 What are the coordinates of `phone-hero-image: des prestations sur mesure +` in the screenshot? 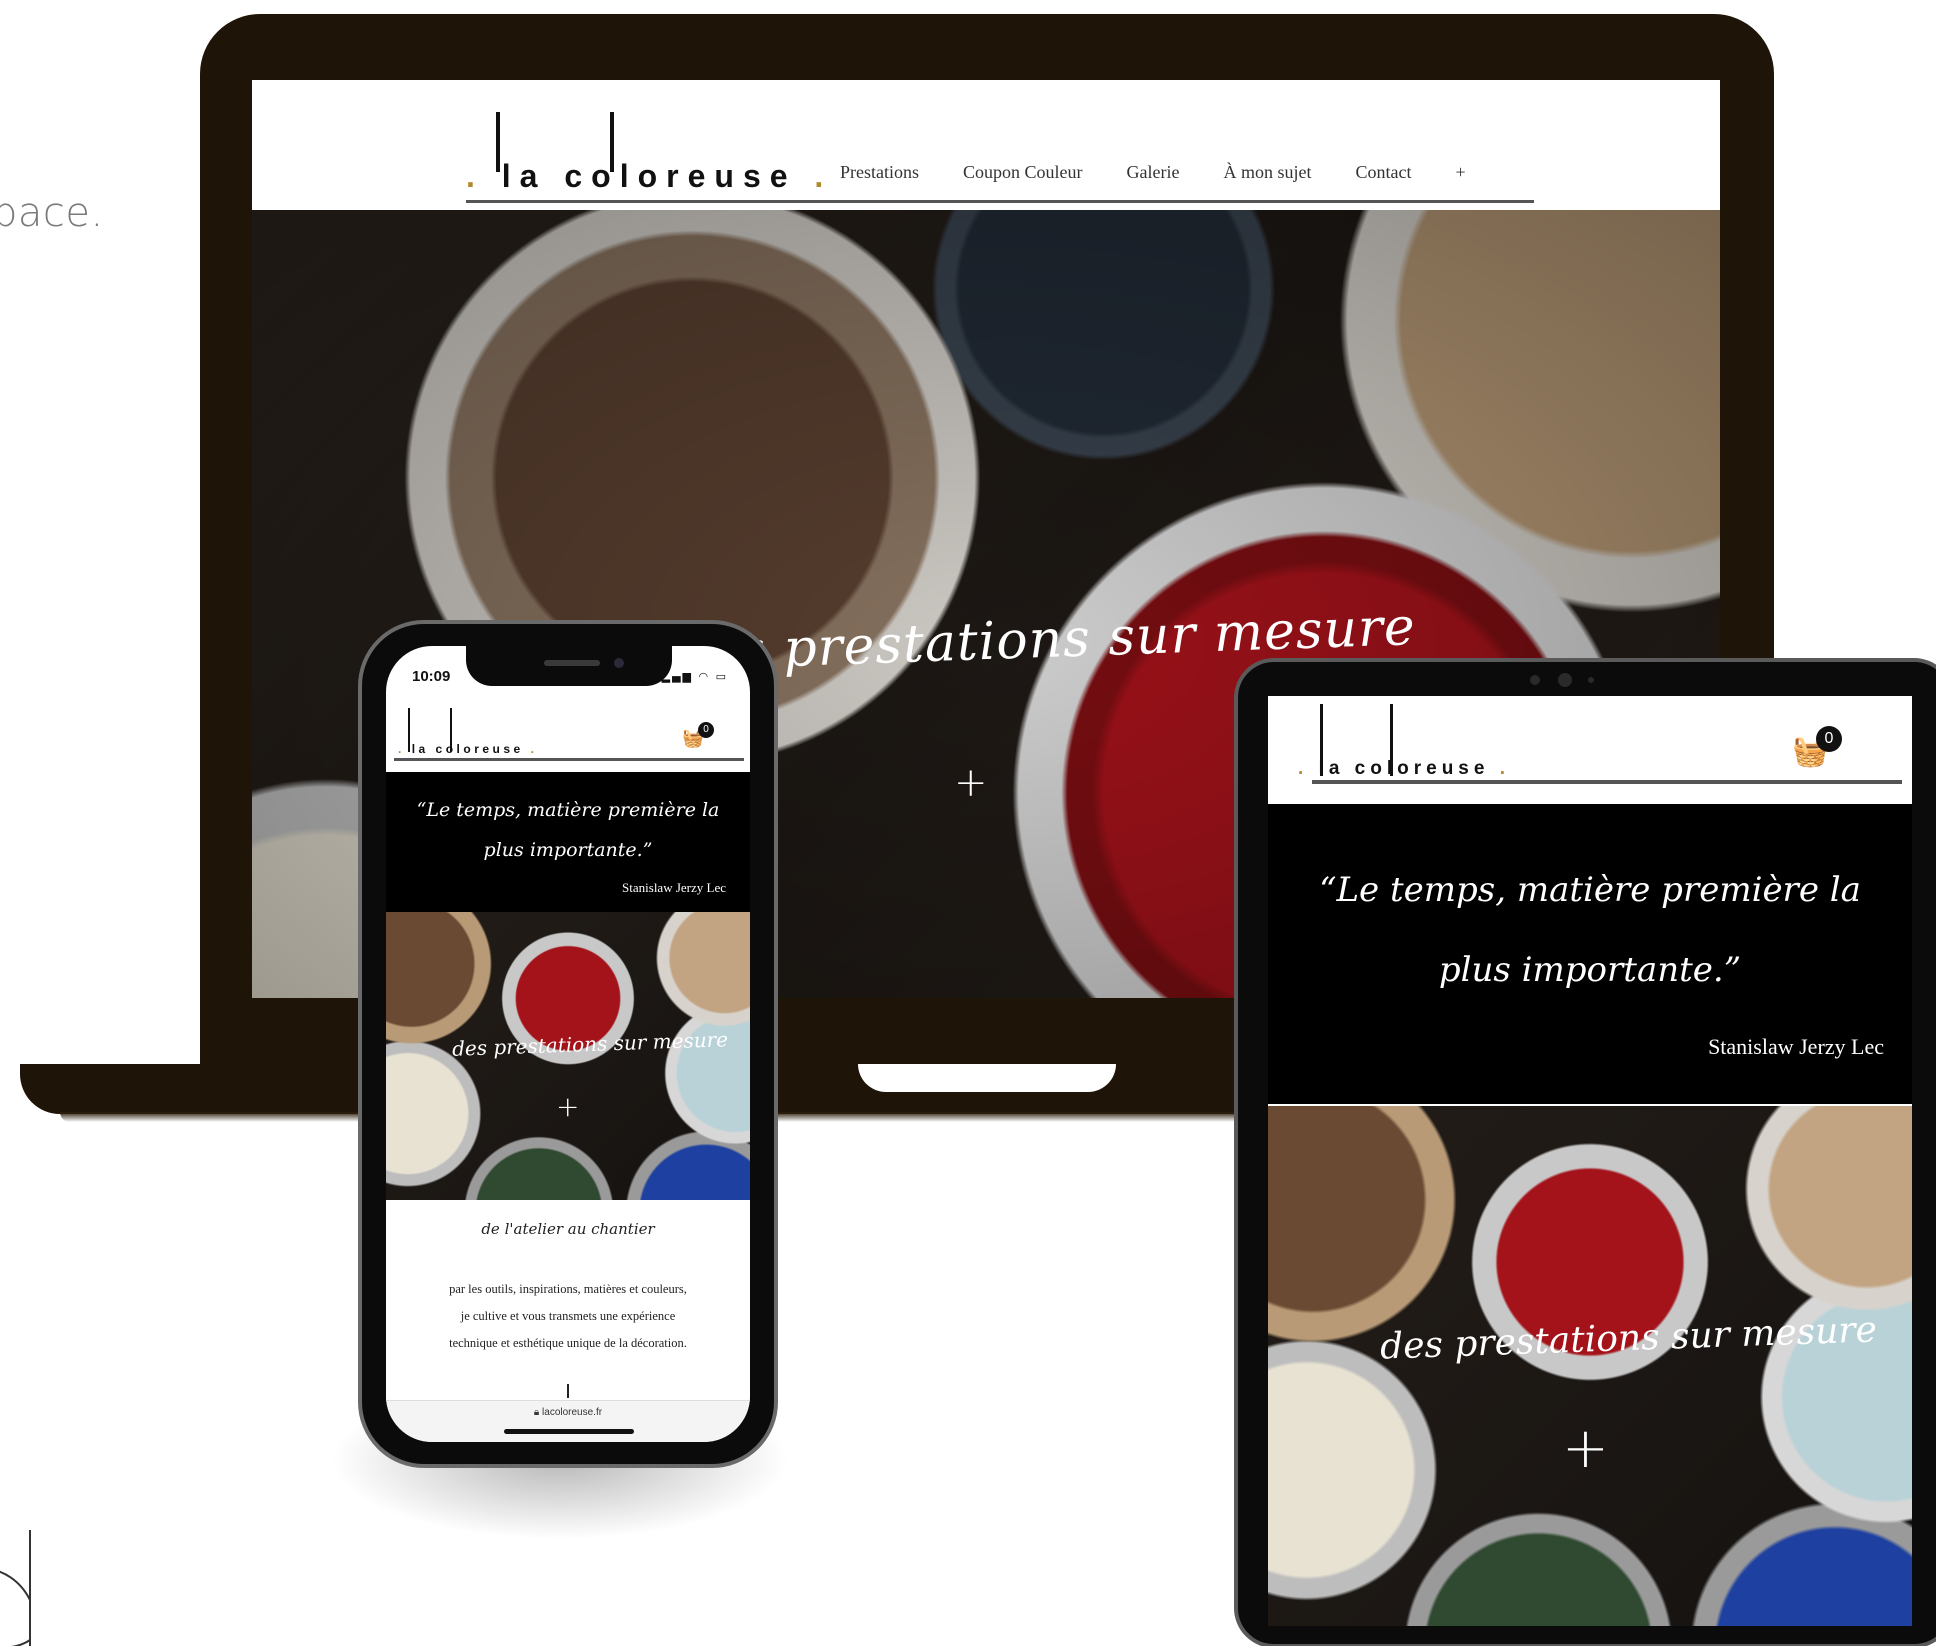 It's located at (568, 1056).